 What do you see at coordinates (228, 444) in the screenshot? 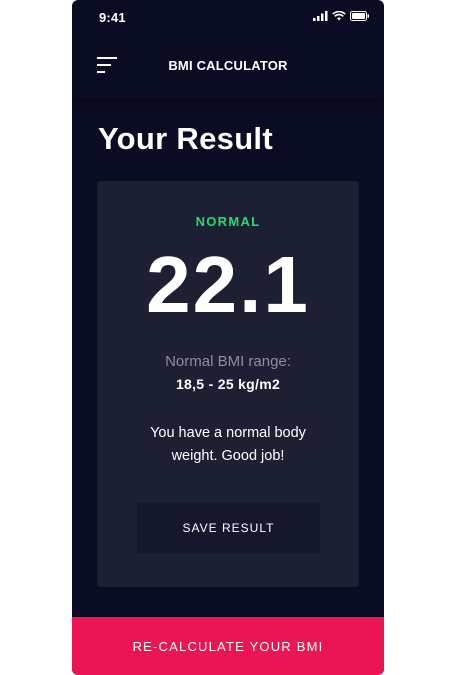
I see `result-message: You have a normal body weight. Good job!` at bounding box center [228, 444].